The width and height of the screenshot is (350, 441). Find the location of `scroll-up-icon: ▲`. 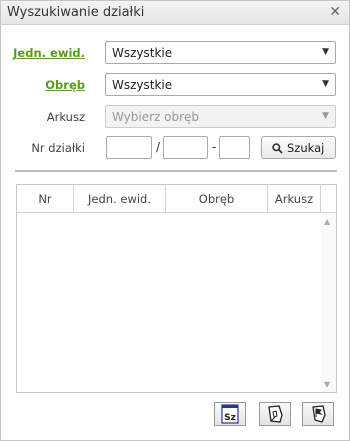

scroll-up-icon: ▲ is located at coordinates (327, 221).